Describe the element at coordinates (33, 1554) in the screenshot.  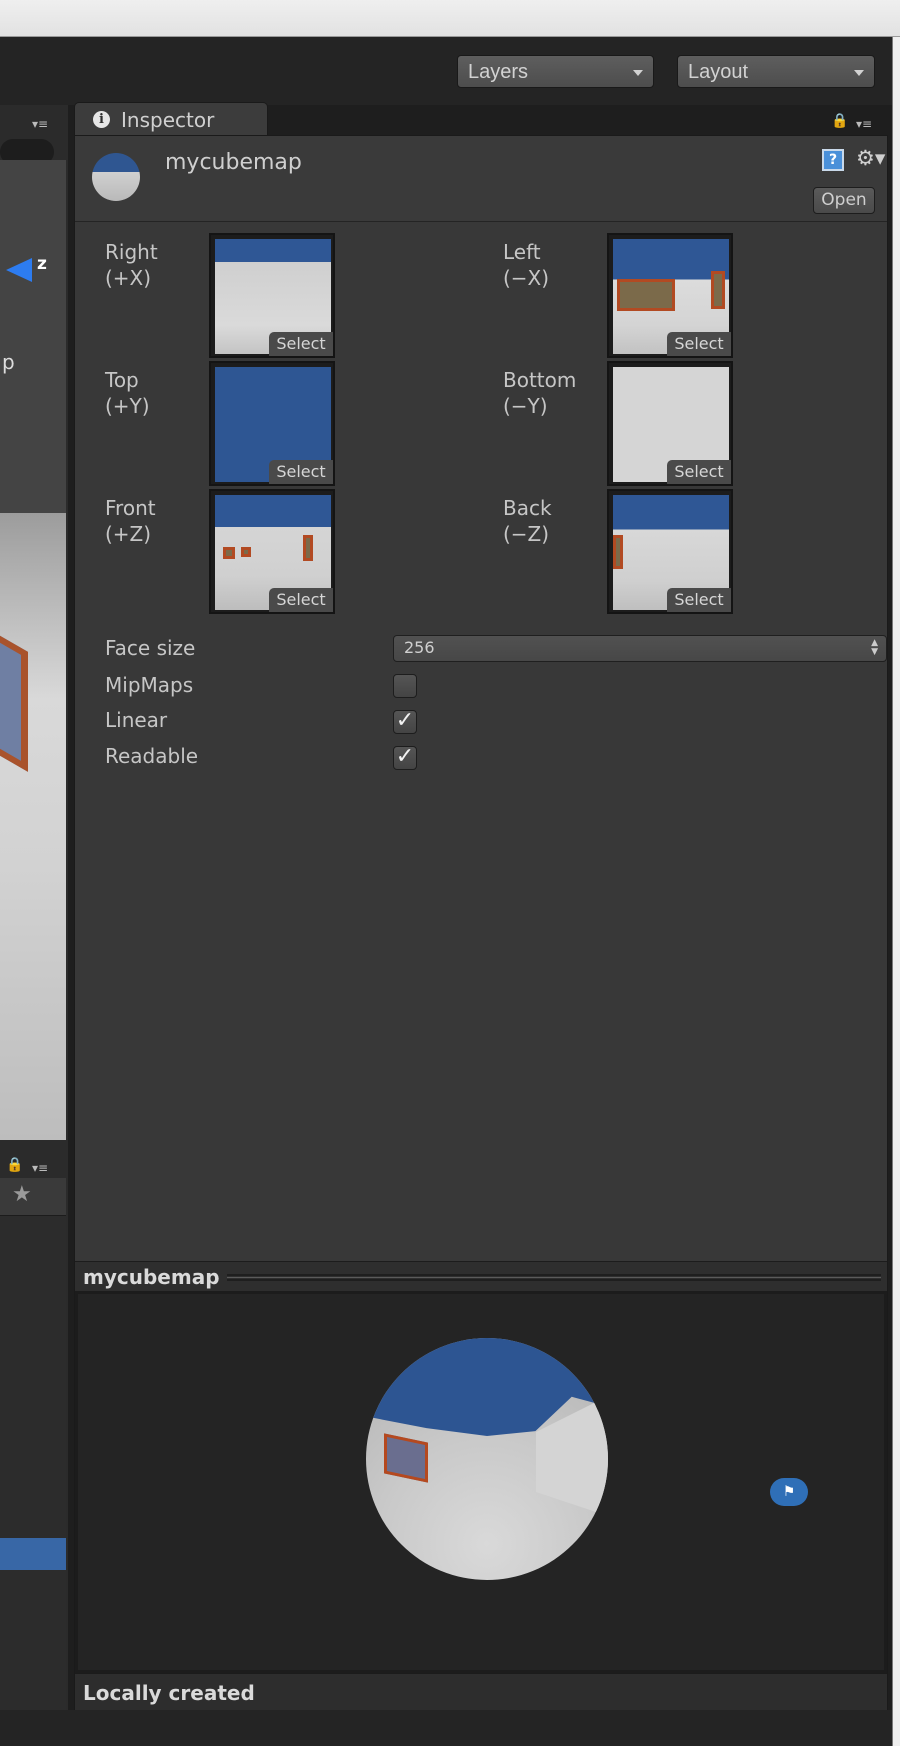
I see `selected-list-item` at that location.